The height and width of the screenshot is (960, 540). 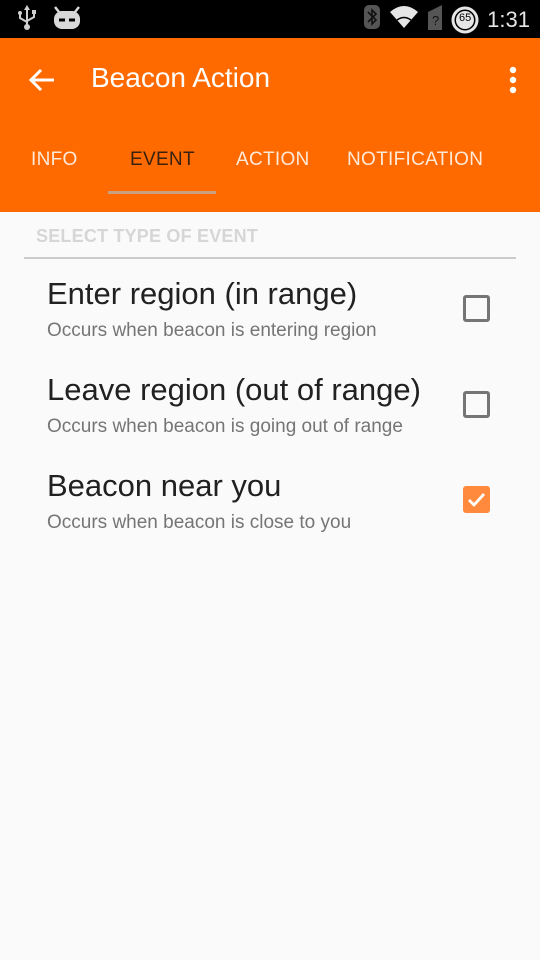 I want to click on section-divider, so click(x=270, y=258).